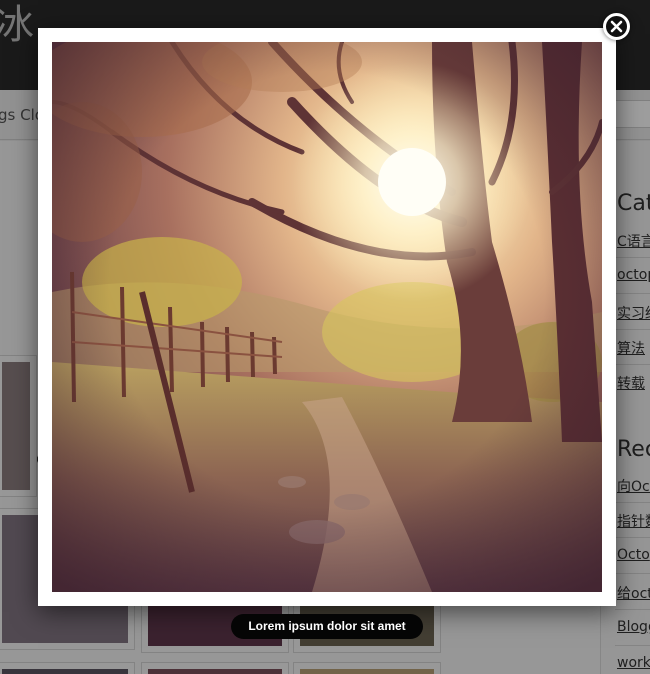 The width and height of the screenshot is (650, 674). I want to click on close-icon, so click(616, 26).